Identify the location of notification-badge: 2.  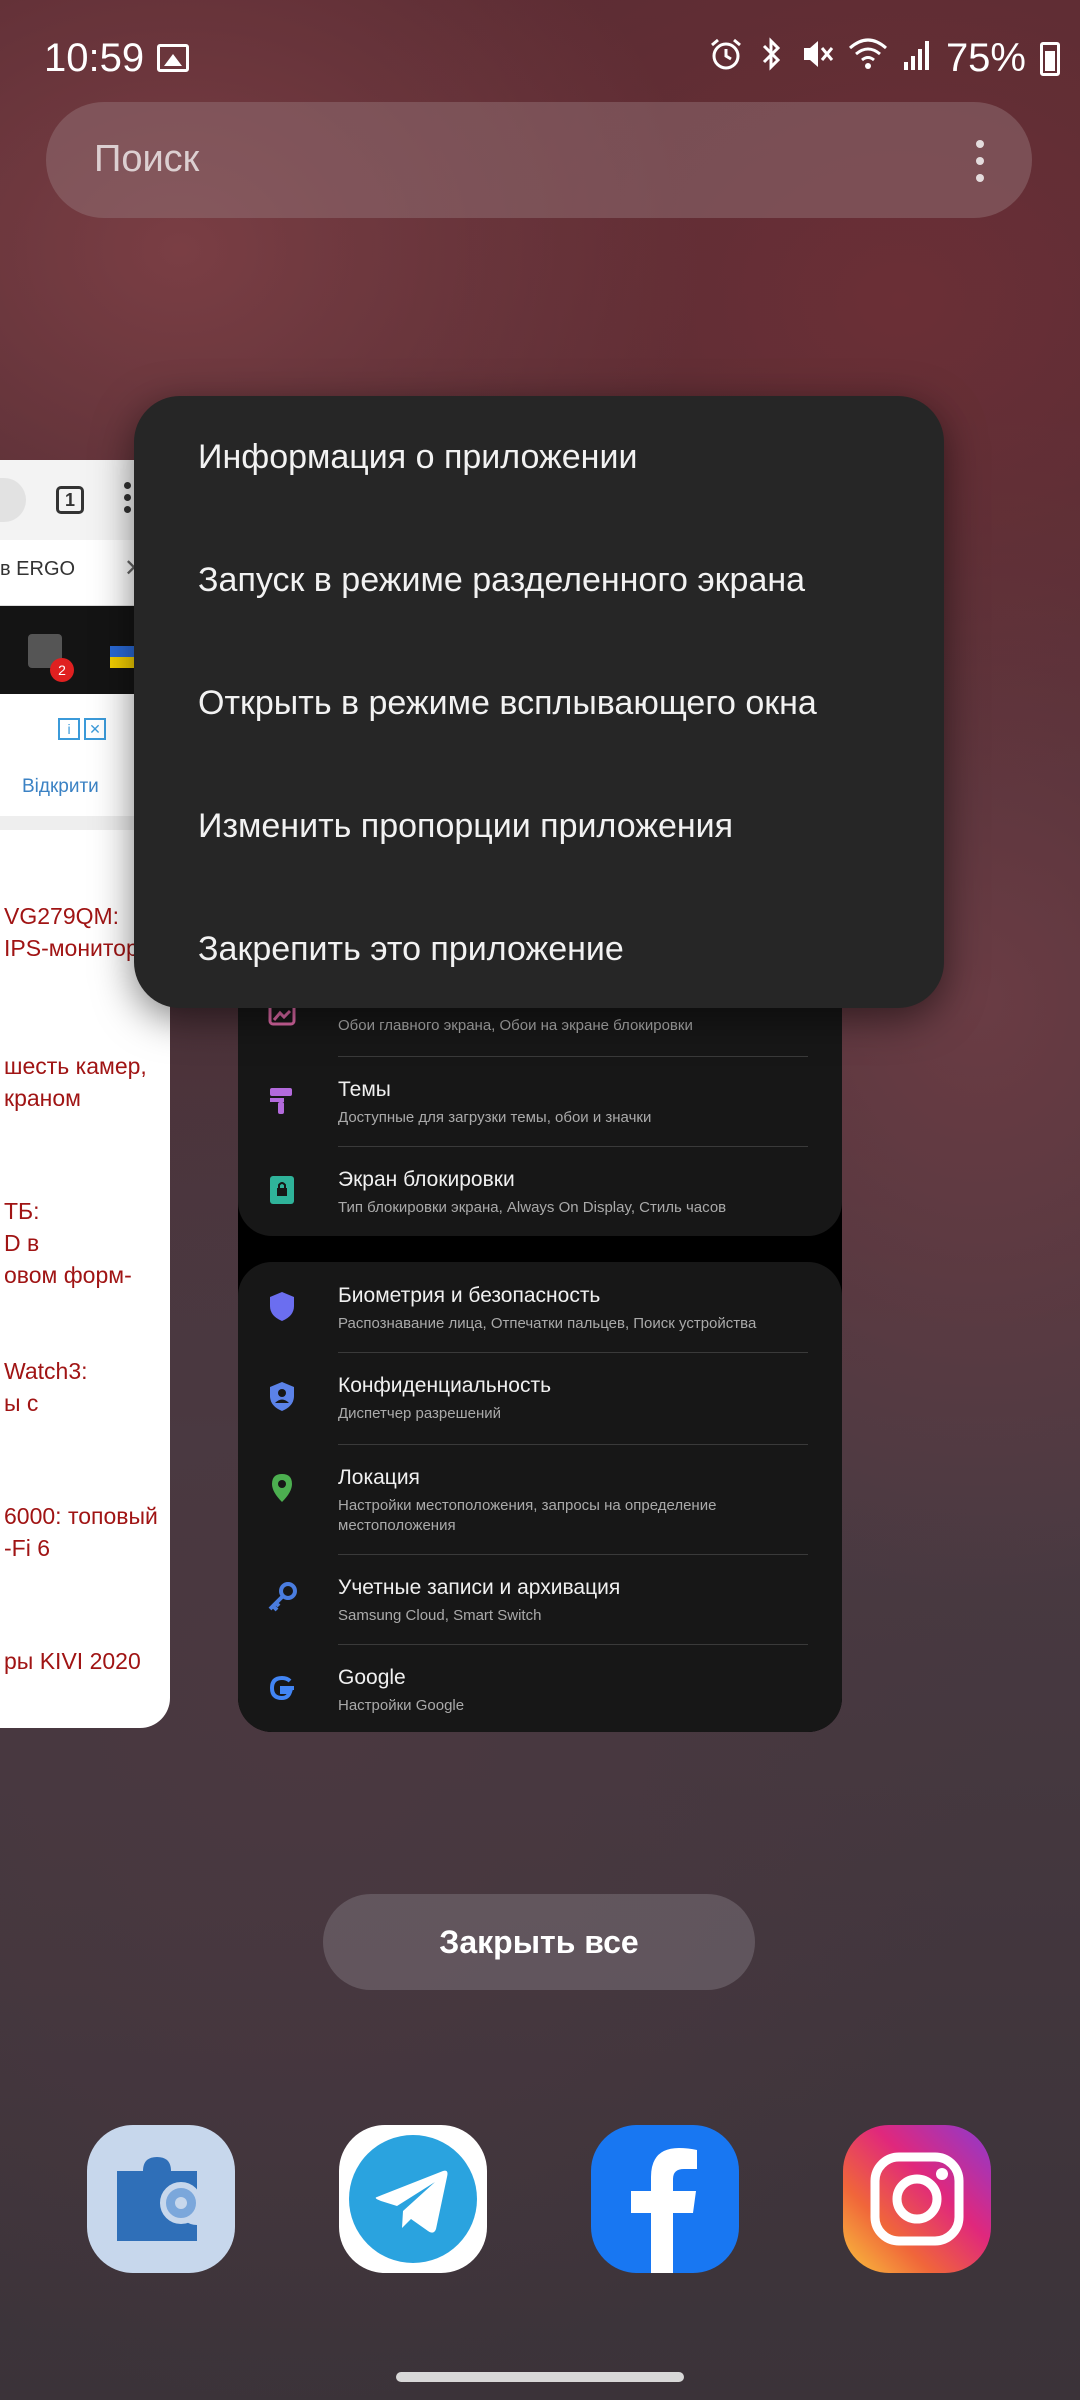
(62, 670).